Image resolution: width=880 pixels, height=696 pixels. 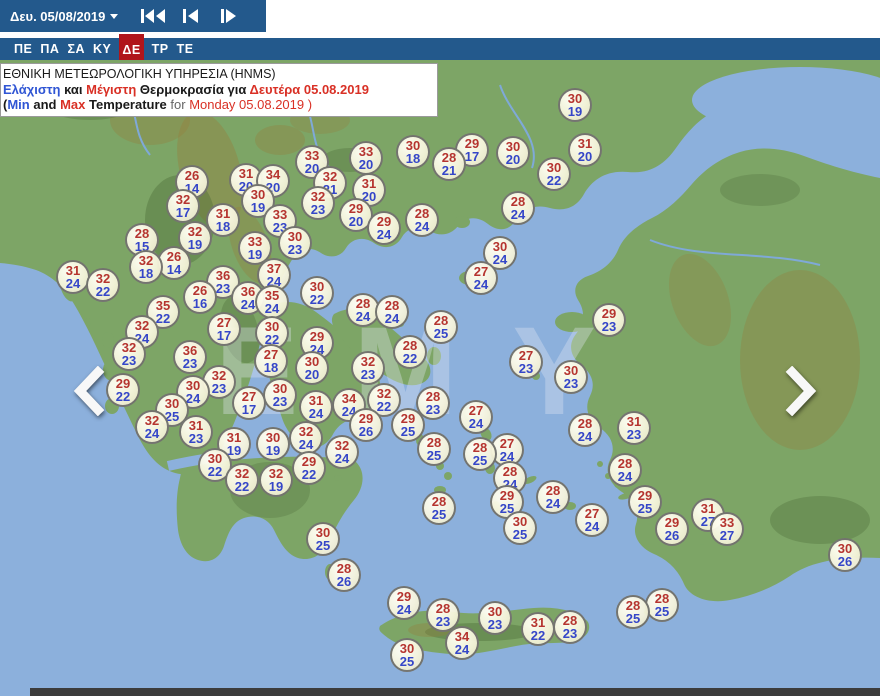 I want to click on next-map-arrow, so click(x=802, y=391).